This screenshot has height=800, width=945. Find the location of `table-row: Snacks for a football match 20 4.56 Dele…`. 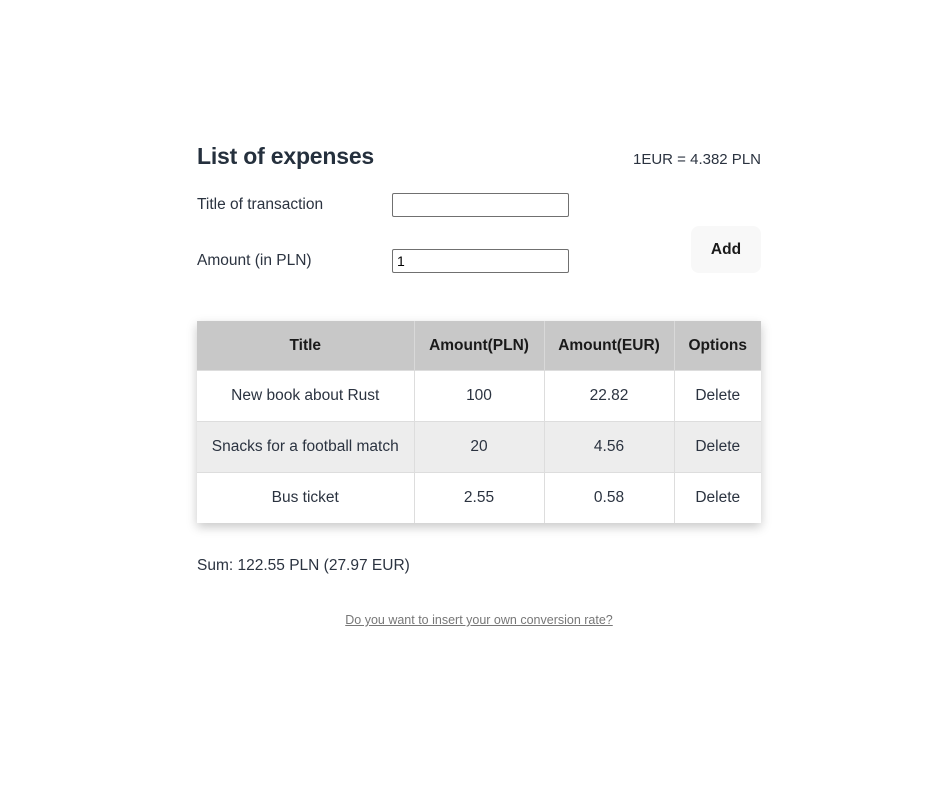

table-row: Snacks for a football match 20 4.56 Dele… is located at coordinates (479, 447).